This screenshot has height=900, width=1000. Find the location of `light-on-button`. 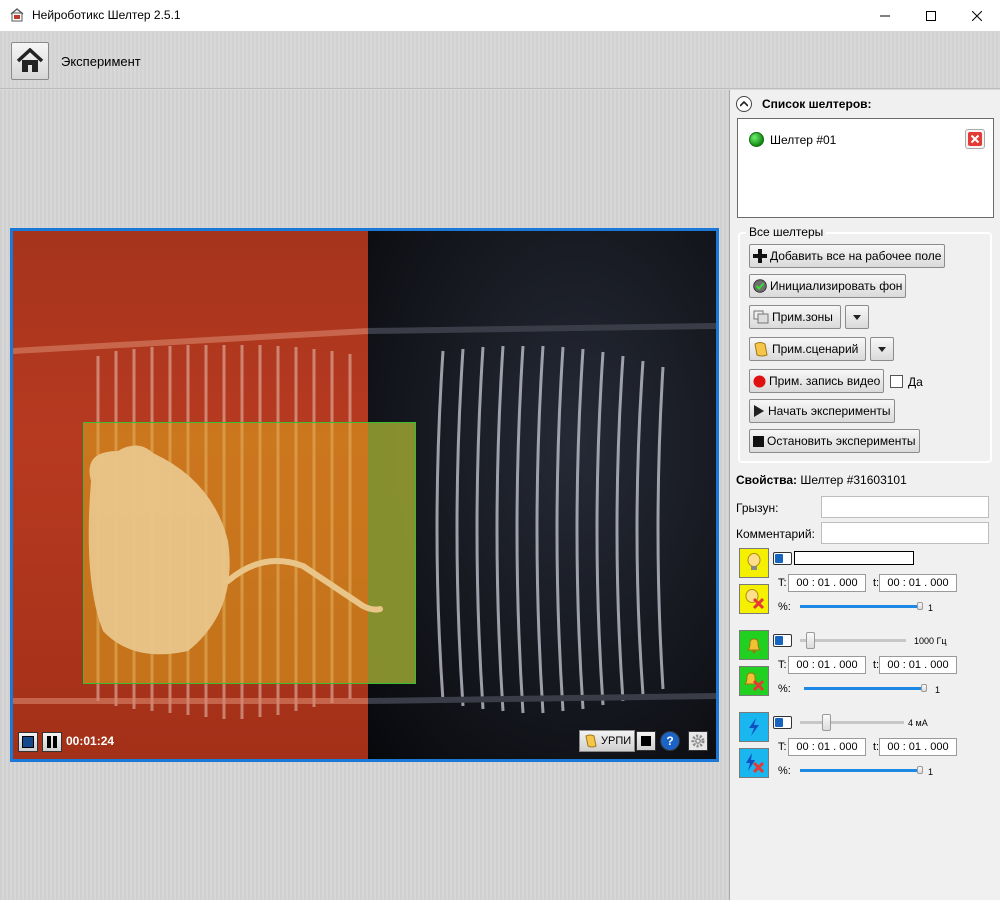

light-on-button is located at coordinates (754, 563).